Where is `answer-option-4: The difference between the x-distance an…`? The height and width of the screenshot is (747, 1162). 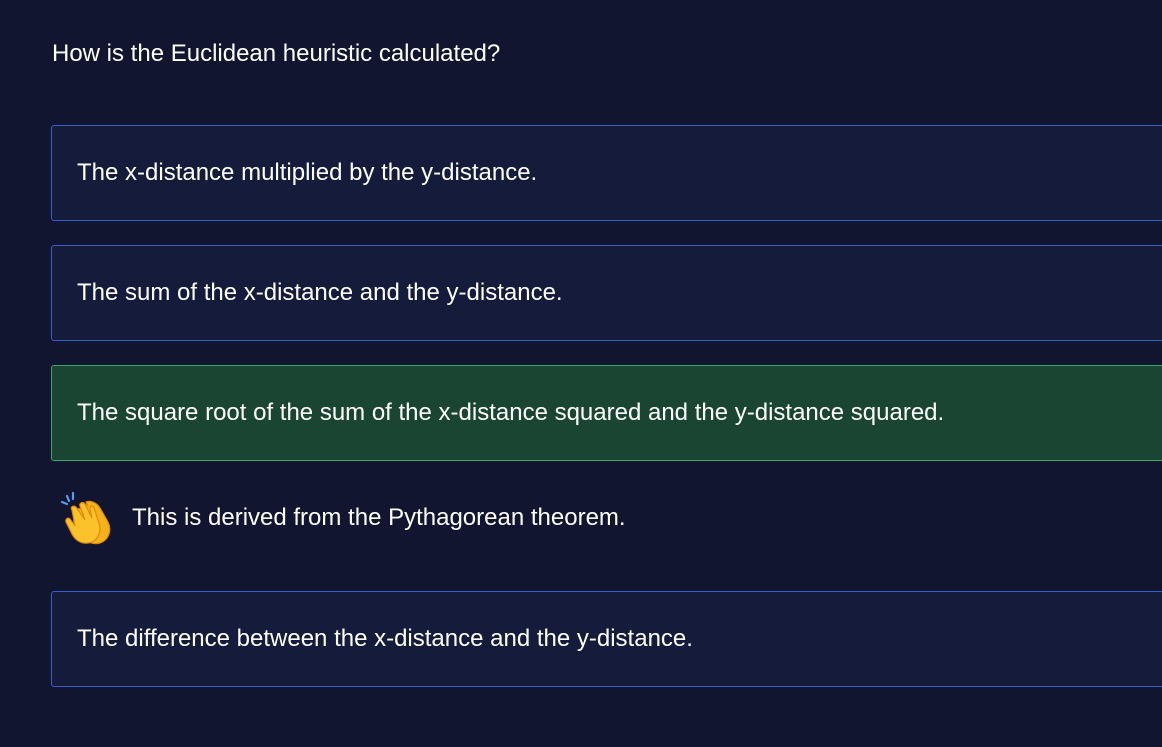
answer-option-4: The difference between the x-distance an… is located at coordinates (606, 639).